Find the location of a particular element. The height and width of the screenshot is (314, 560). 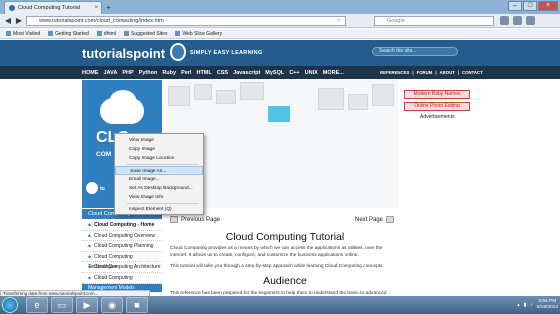

bookmark-label: Most Visited is located at coordinates (27, 33).